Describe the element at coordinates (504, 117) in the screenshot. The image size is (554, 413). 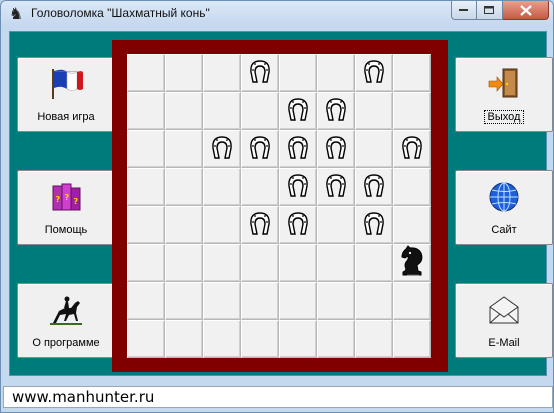
I see `exit-label: Выход` at that location.